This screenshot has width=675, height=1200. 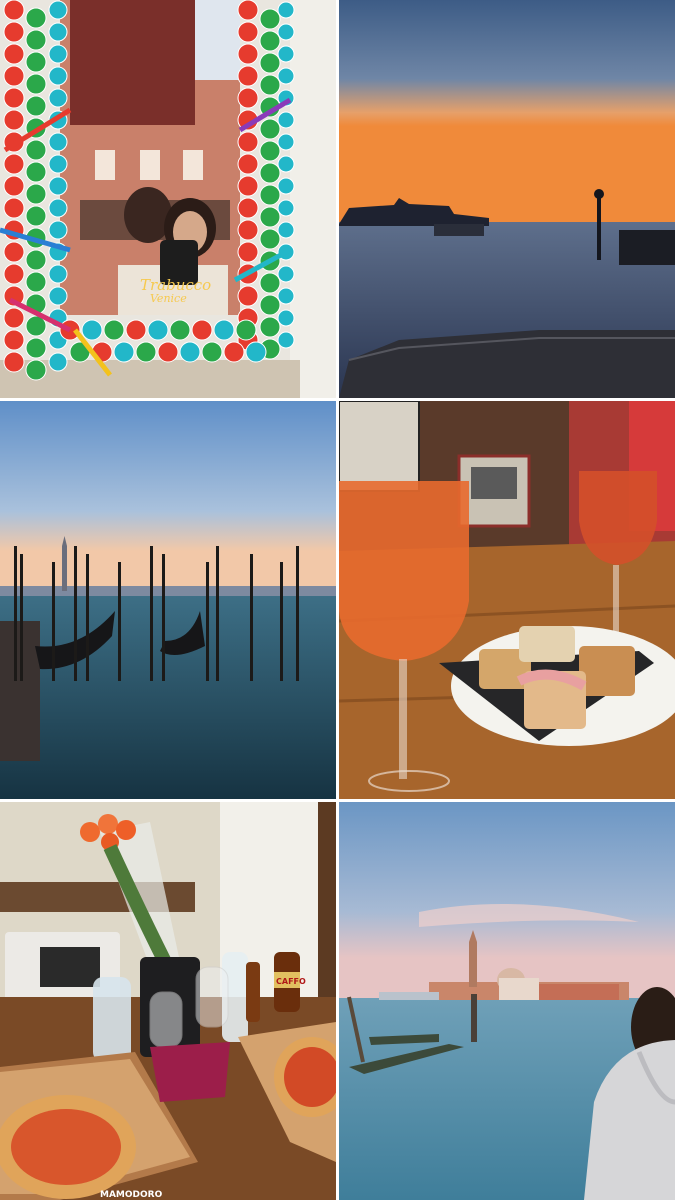 I want to click on pizza-box-print: MAMODORO, so click(x=131, y=1195).